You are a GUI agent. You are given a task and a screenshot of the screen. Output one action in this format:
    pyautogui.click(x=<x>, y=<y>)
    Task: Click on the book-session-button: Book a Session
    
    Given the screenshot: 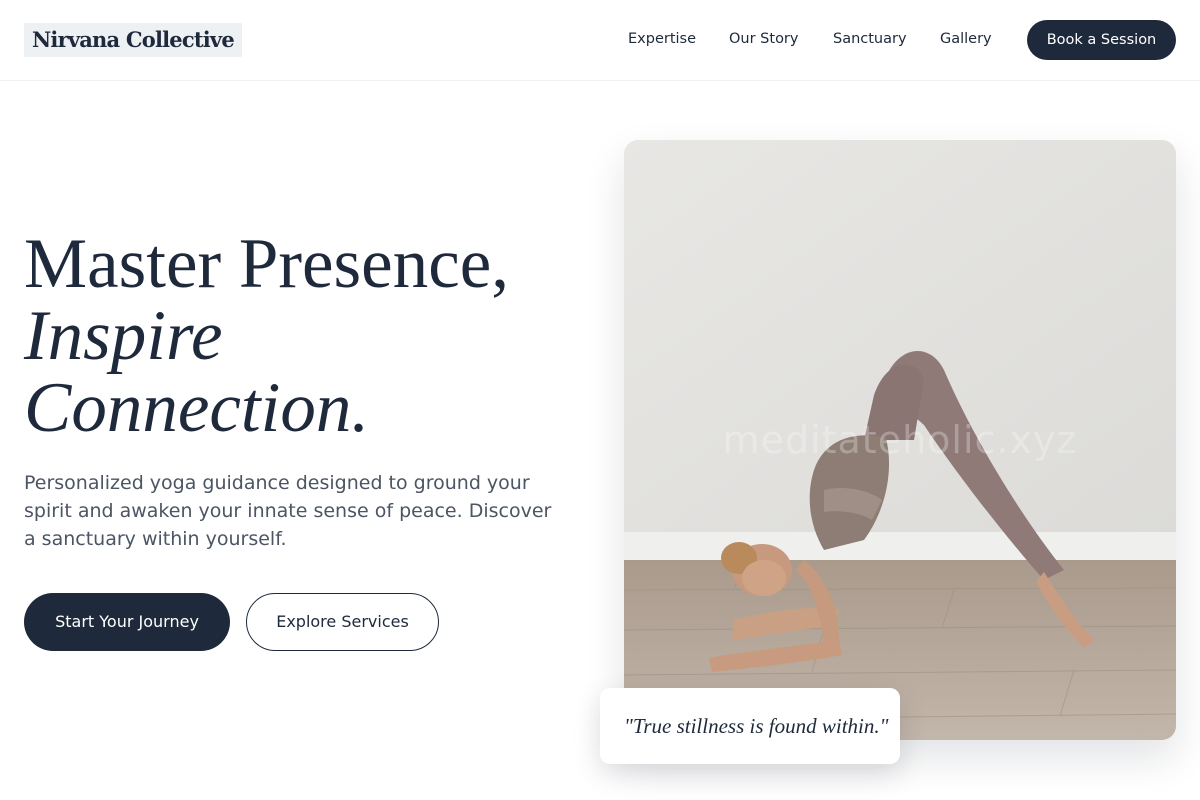 What is the action you would take?
    pyautogui.click(x=1101, y=40)
    